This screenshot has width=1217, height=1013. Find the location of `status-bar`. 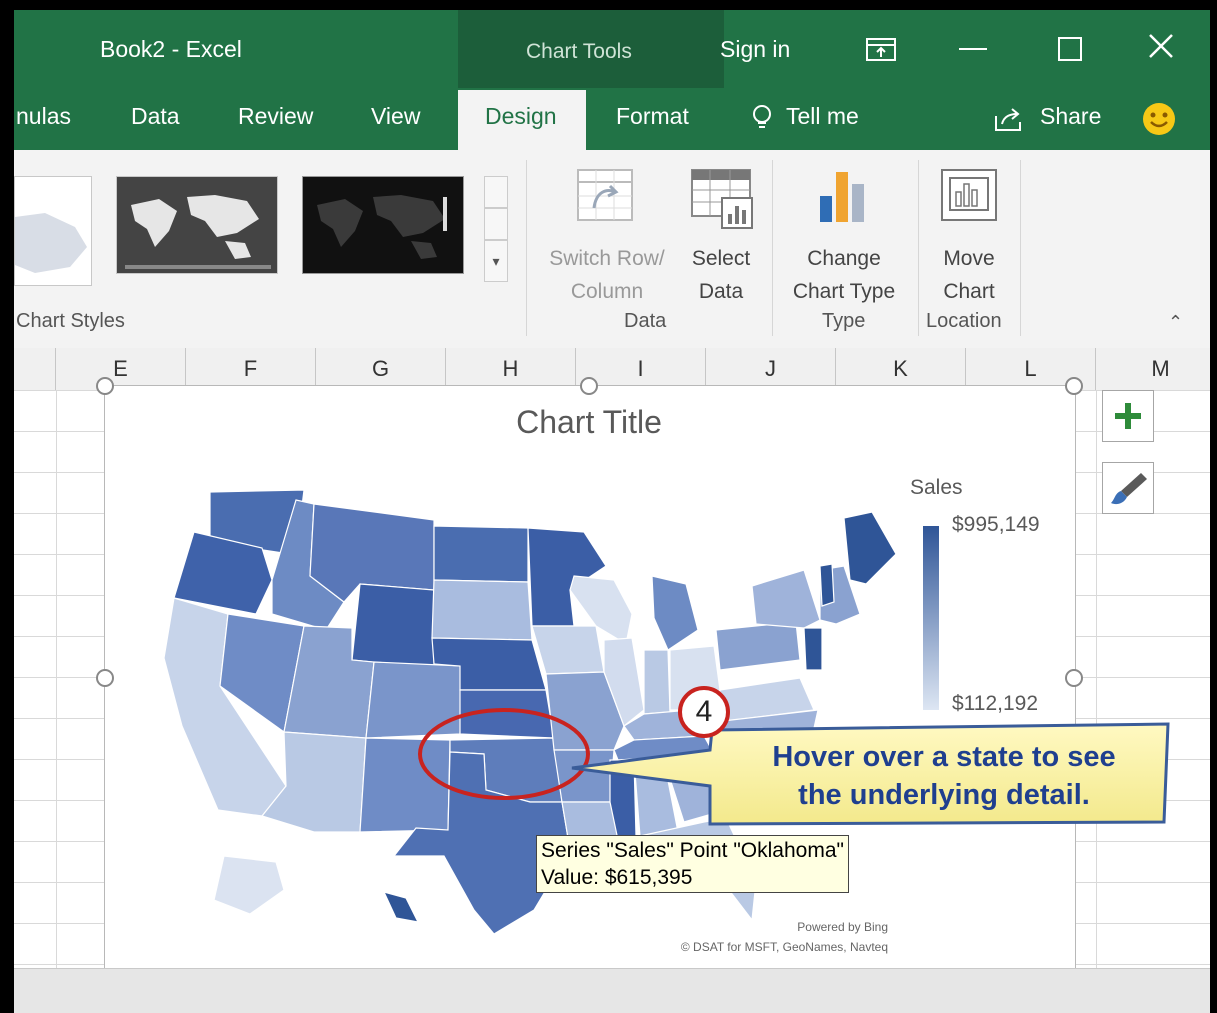

status-bar is located at coordinates (612, 990).